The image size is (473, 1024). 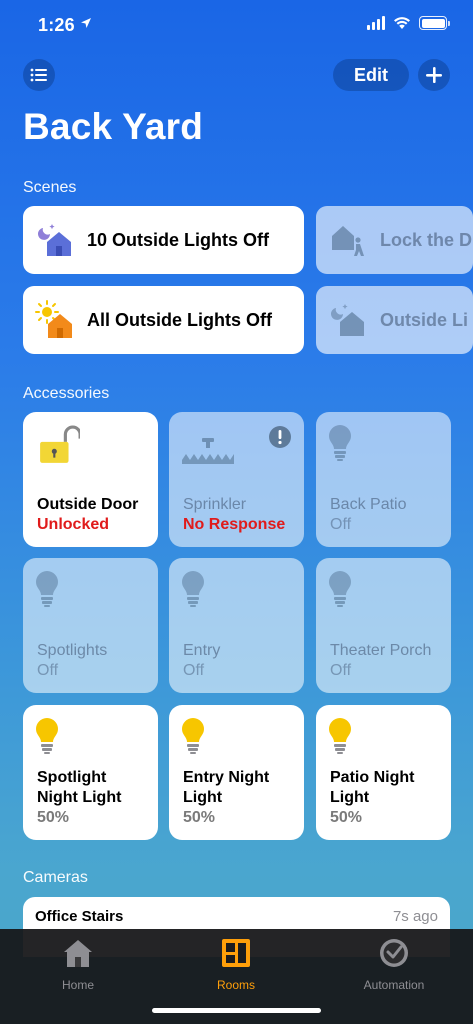 What do you see at coordinates (235, 985) in the screenshot?
I see `tab-label: Rooms` at bounding box center [235, 985].